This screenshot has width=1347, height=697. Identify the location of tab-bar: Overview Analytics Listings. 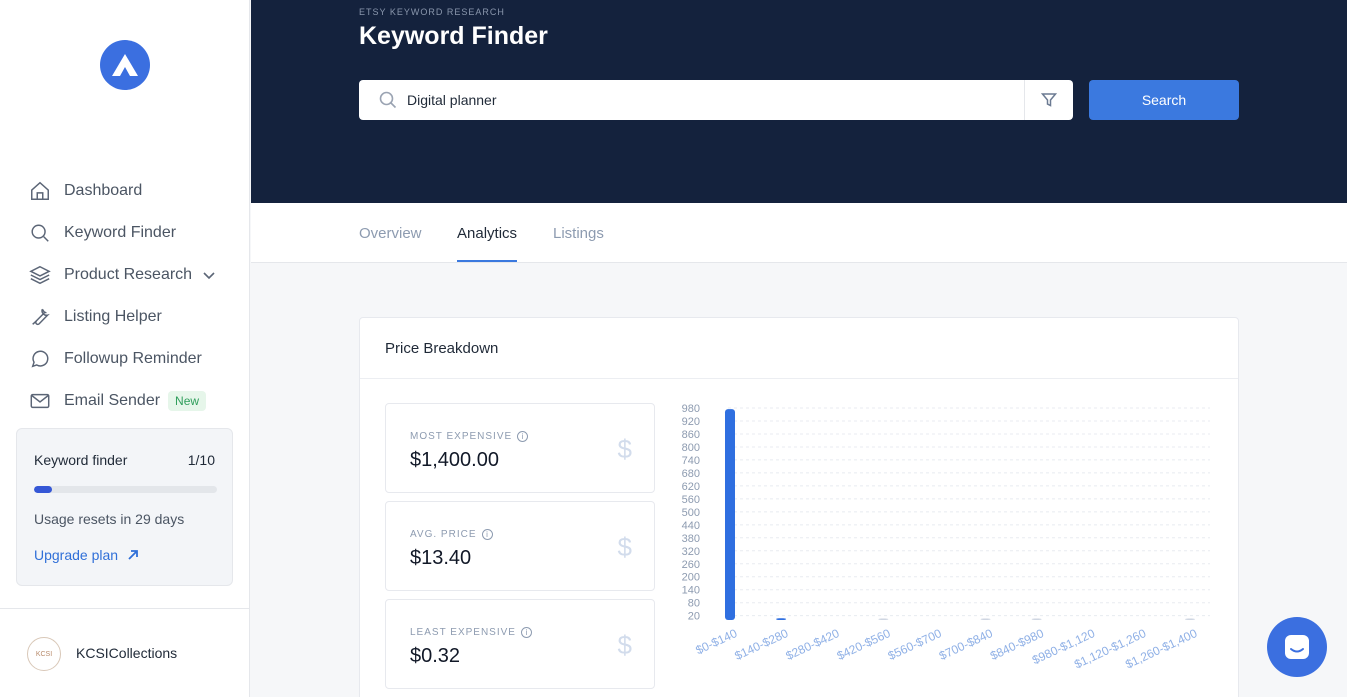
(799, 233).